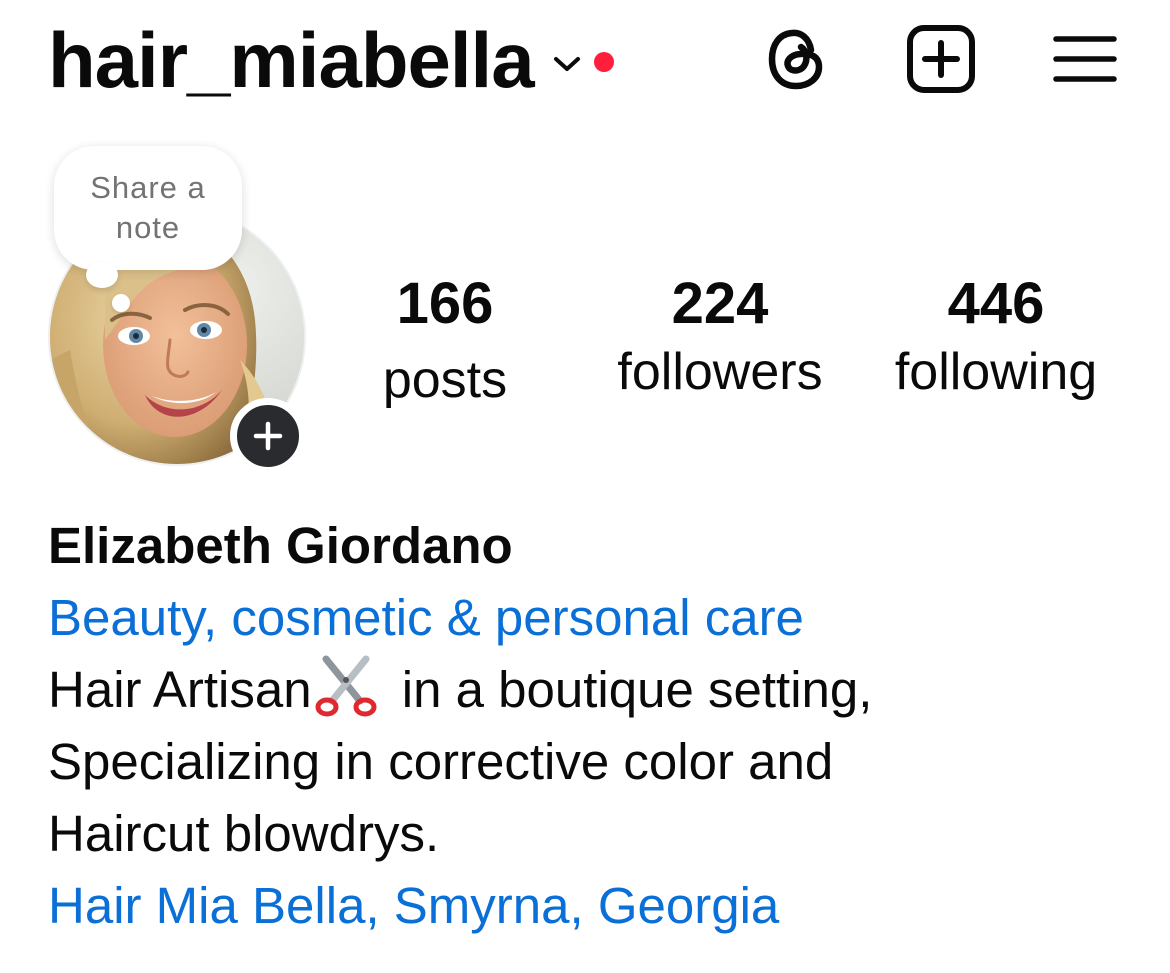 This screenshot has width=1170, height=973. I want to click on bio-line-1: Hair Artisan in a boutique setting,, so click(593, 690).